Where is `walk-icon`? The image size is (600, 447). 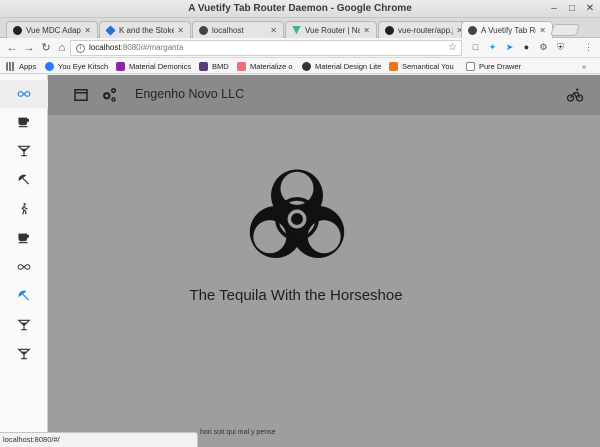 walk-icon is located at coordinates (24, 209).